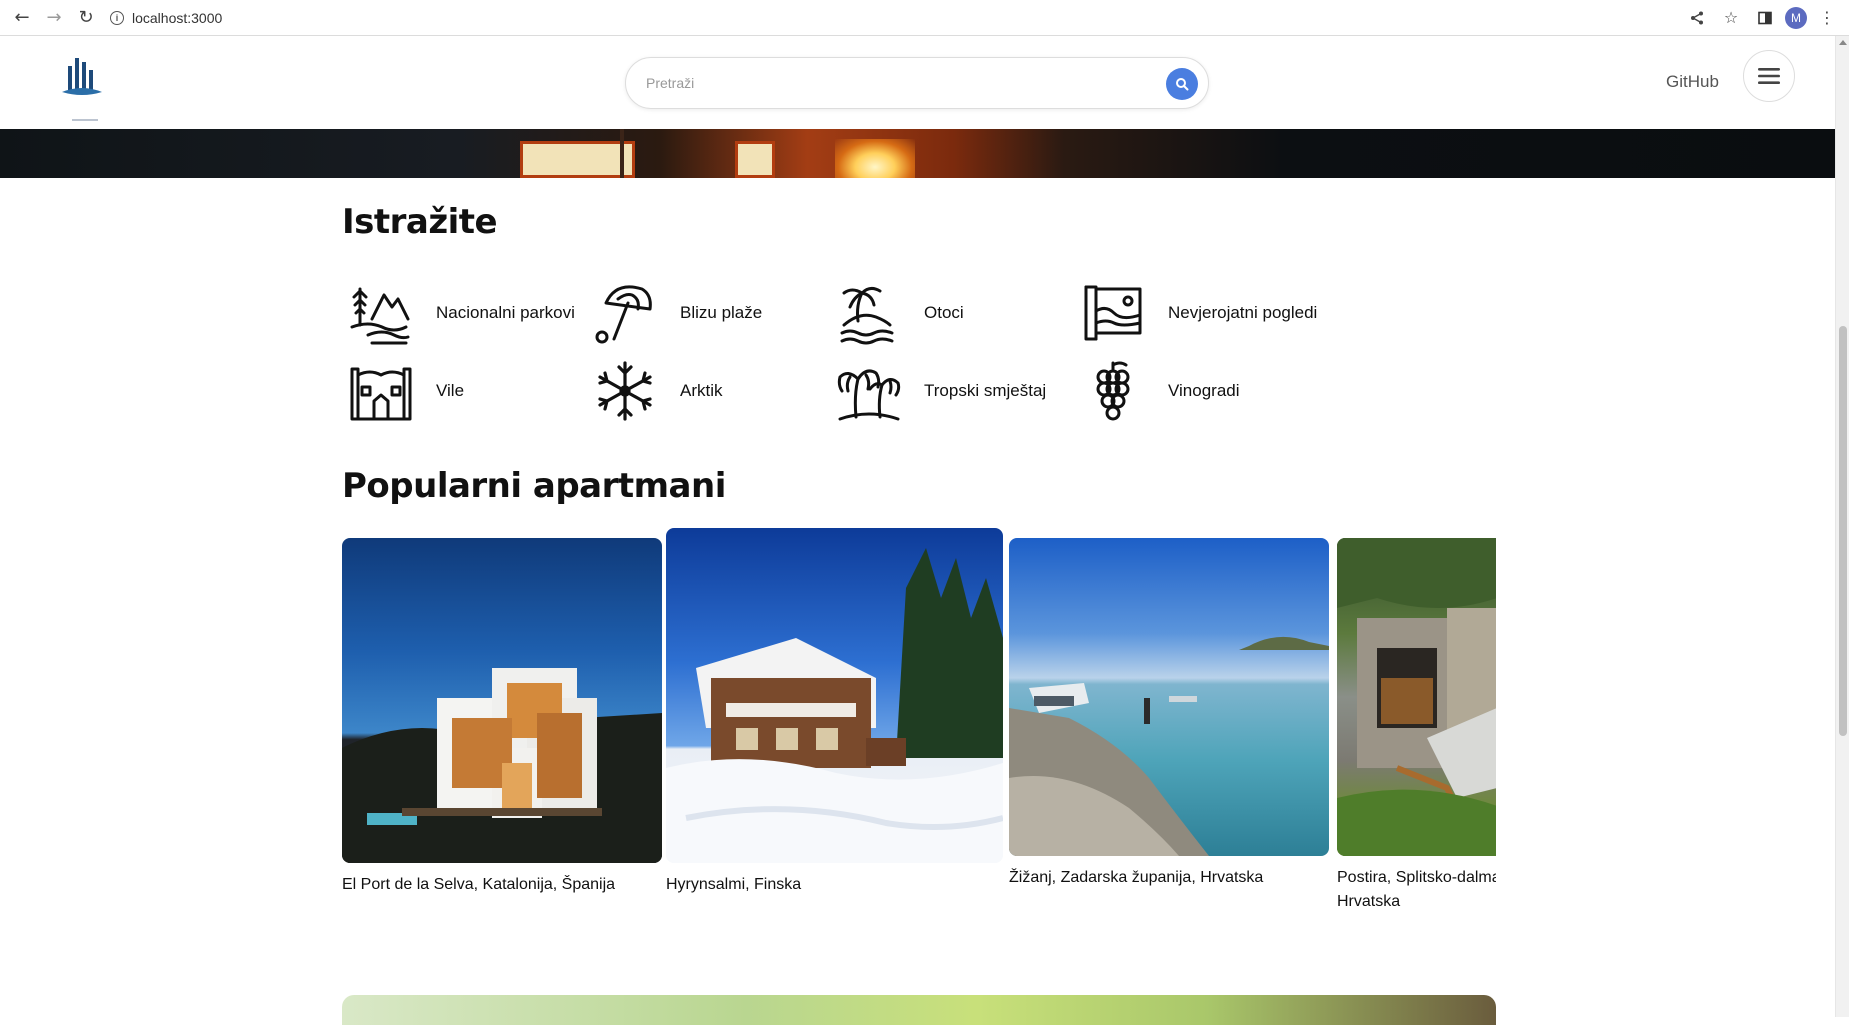 This screenshot has height=1025, width=1849. Describe the element at coordinates (721, 312) in the screenshot. I see `category-label: Blizu plaže` at that location.